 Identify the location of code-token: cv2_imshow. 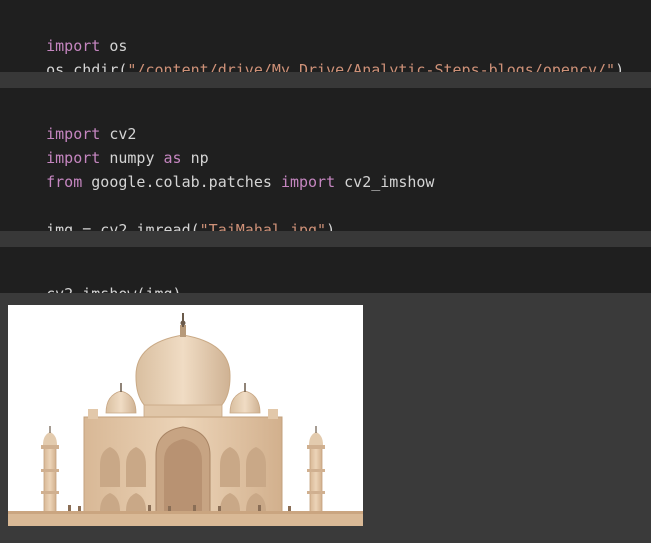
(385, 182).